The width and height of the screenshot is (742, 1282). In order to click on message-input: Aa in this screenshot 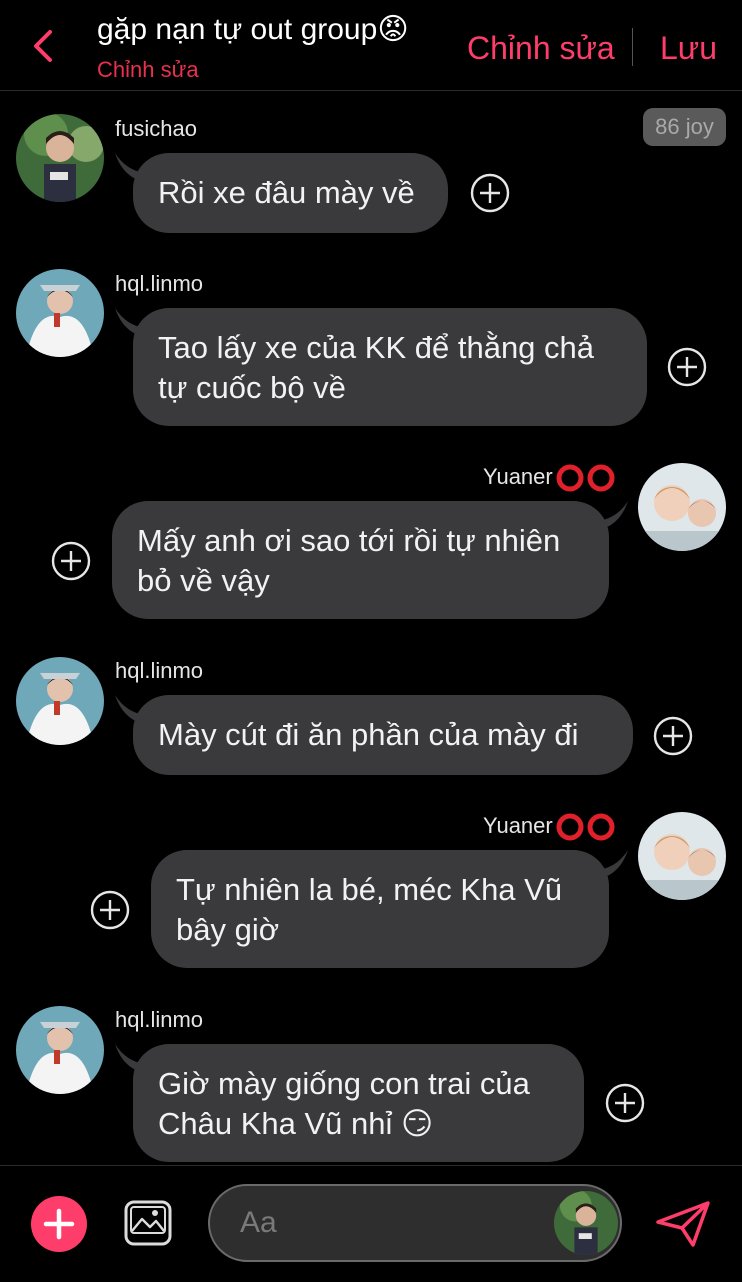, I will do `click(415, 1223)`.